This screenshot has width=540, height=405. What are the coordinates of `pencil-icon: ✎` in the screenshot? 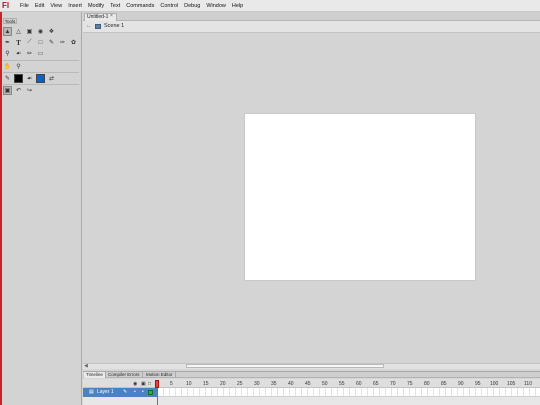 It's located at (125, 392).